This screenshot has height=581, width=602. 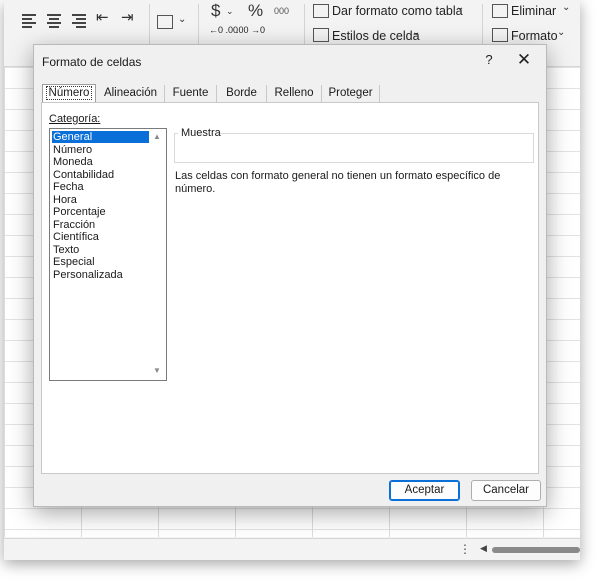 I want to click on decrease-indent-icon: ⇤, so click(x=102, y=17).